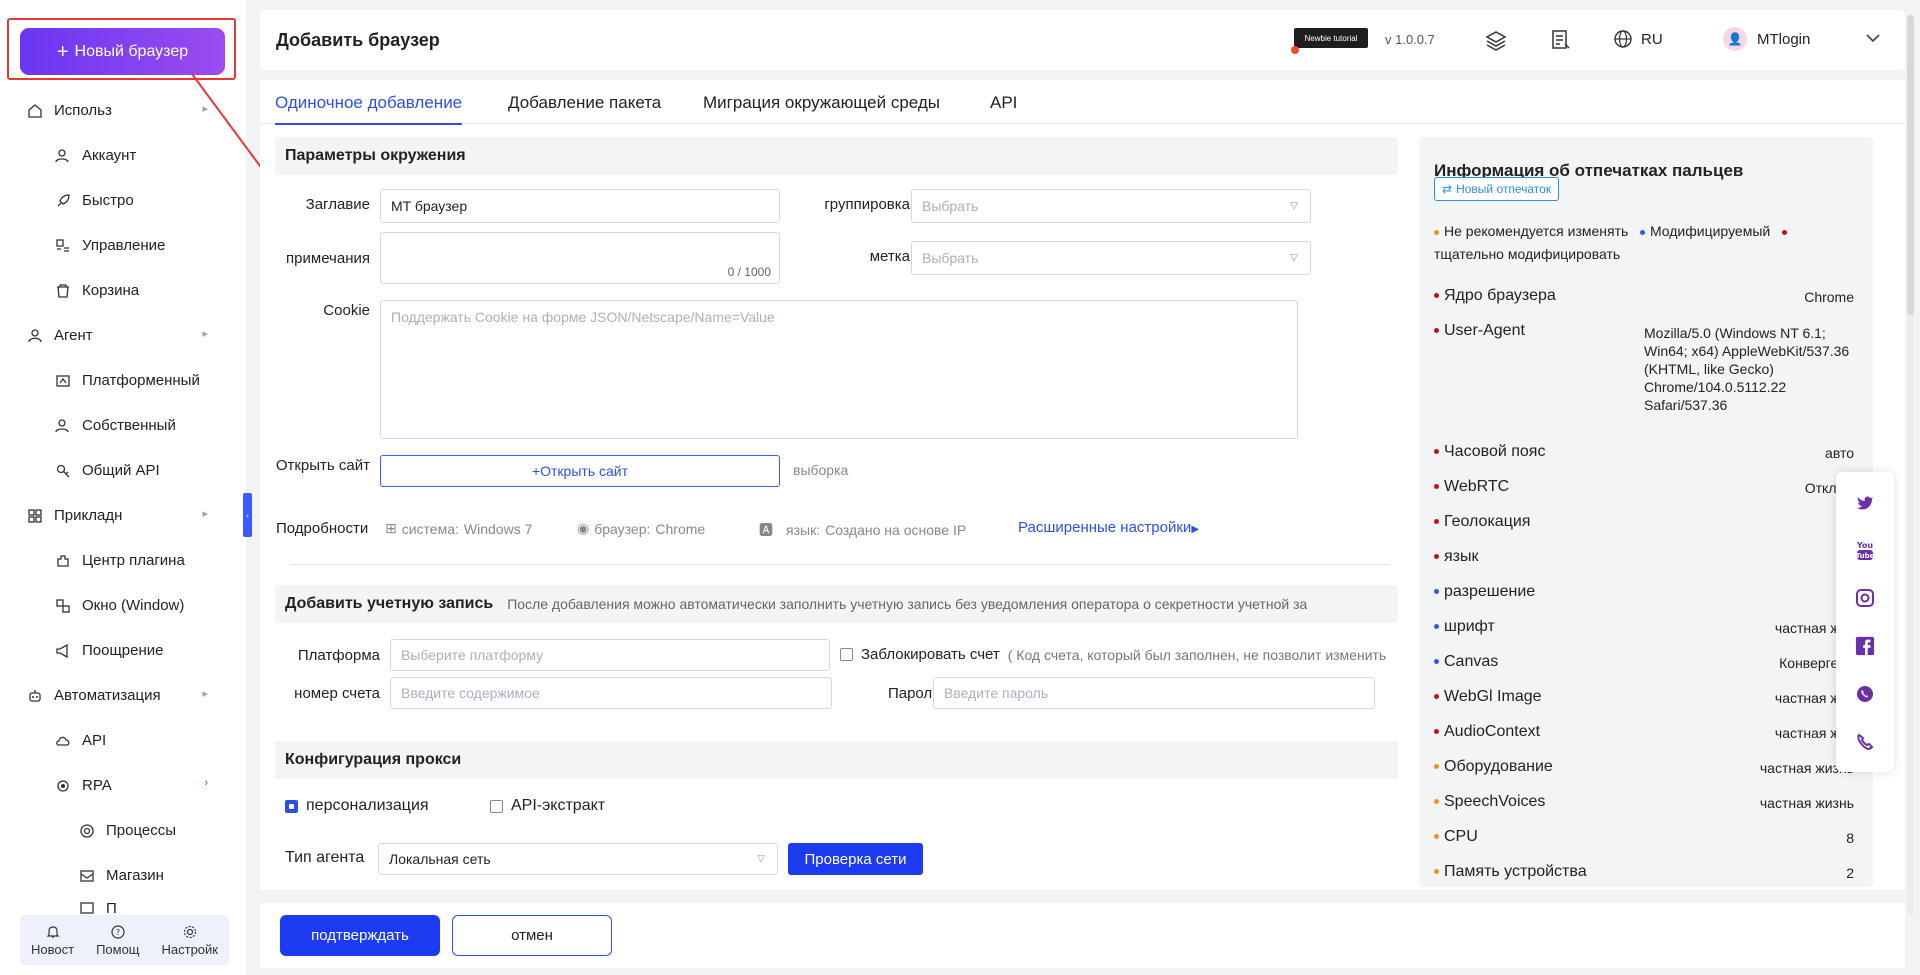  What do you see at coordinates (821, 470) in the screenshot?
I see `selection-label: выборка` at bounding box center [821, 470].